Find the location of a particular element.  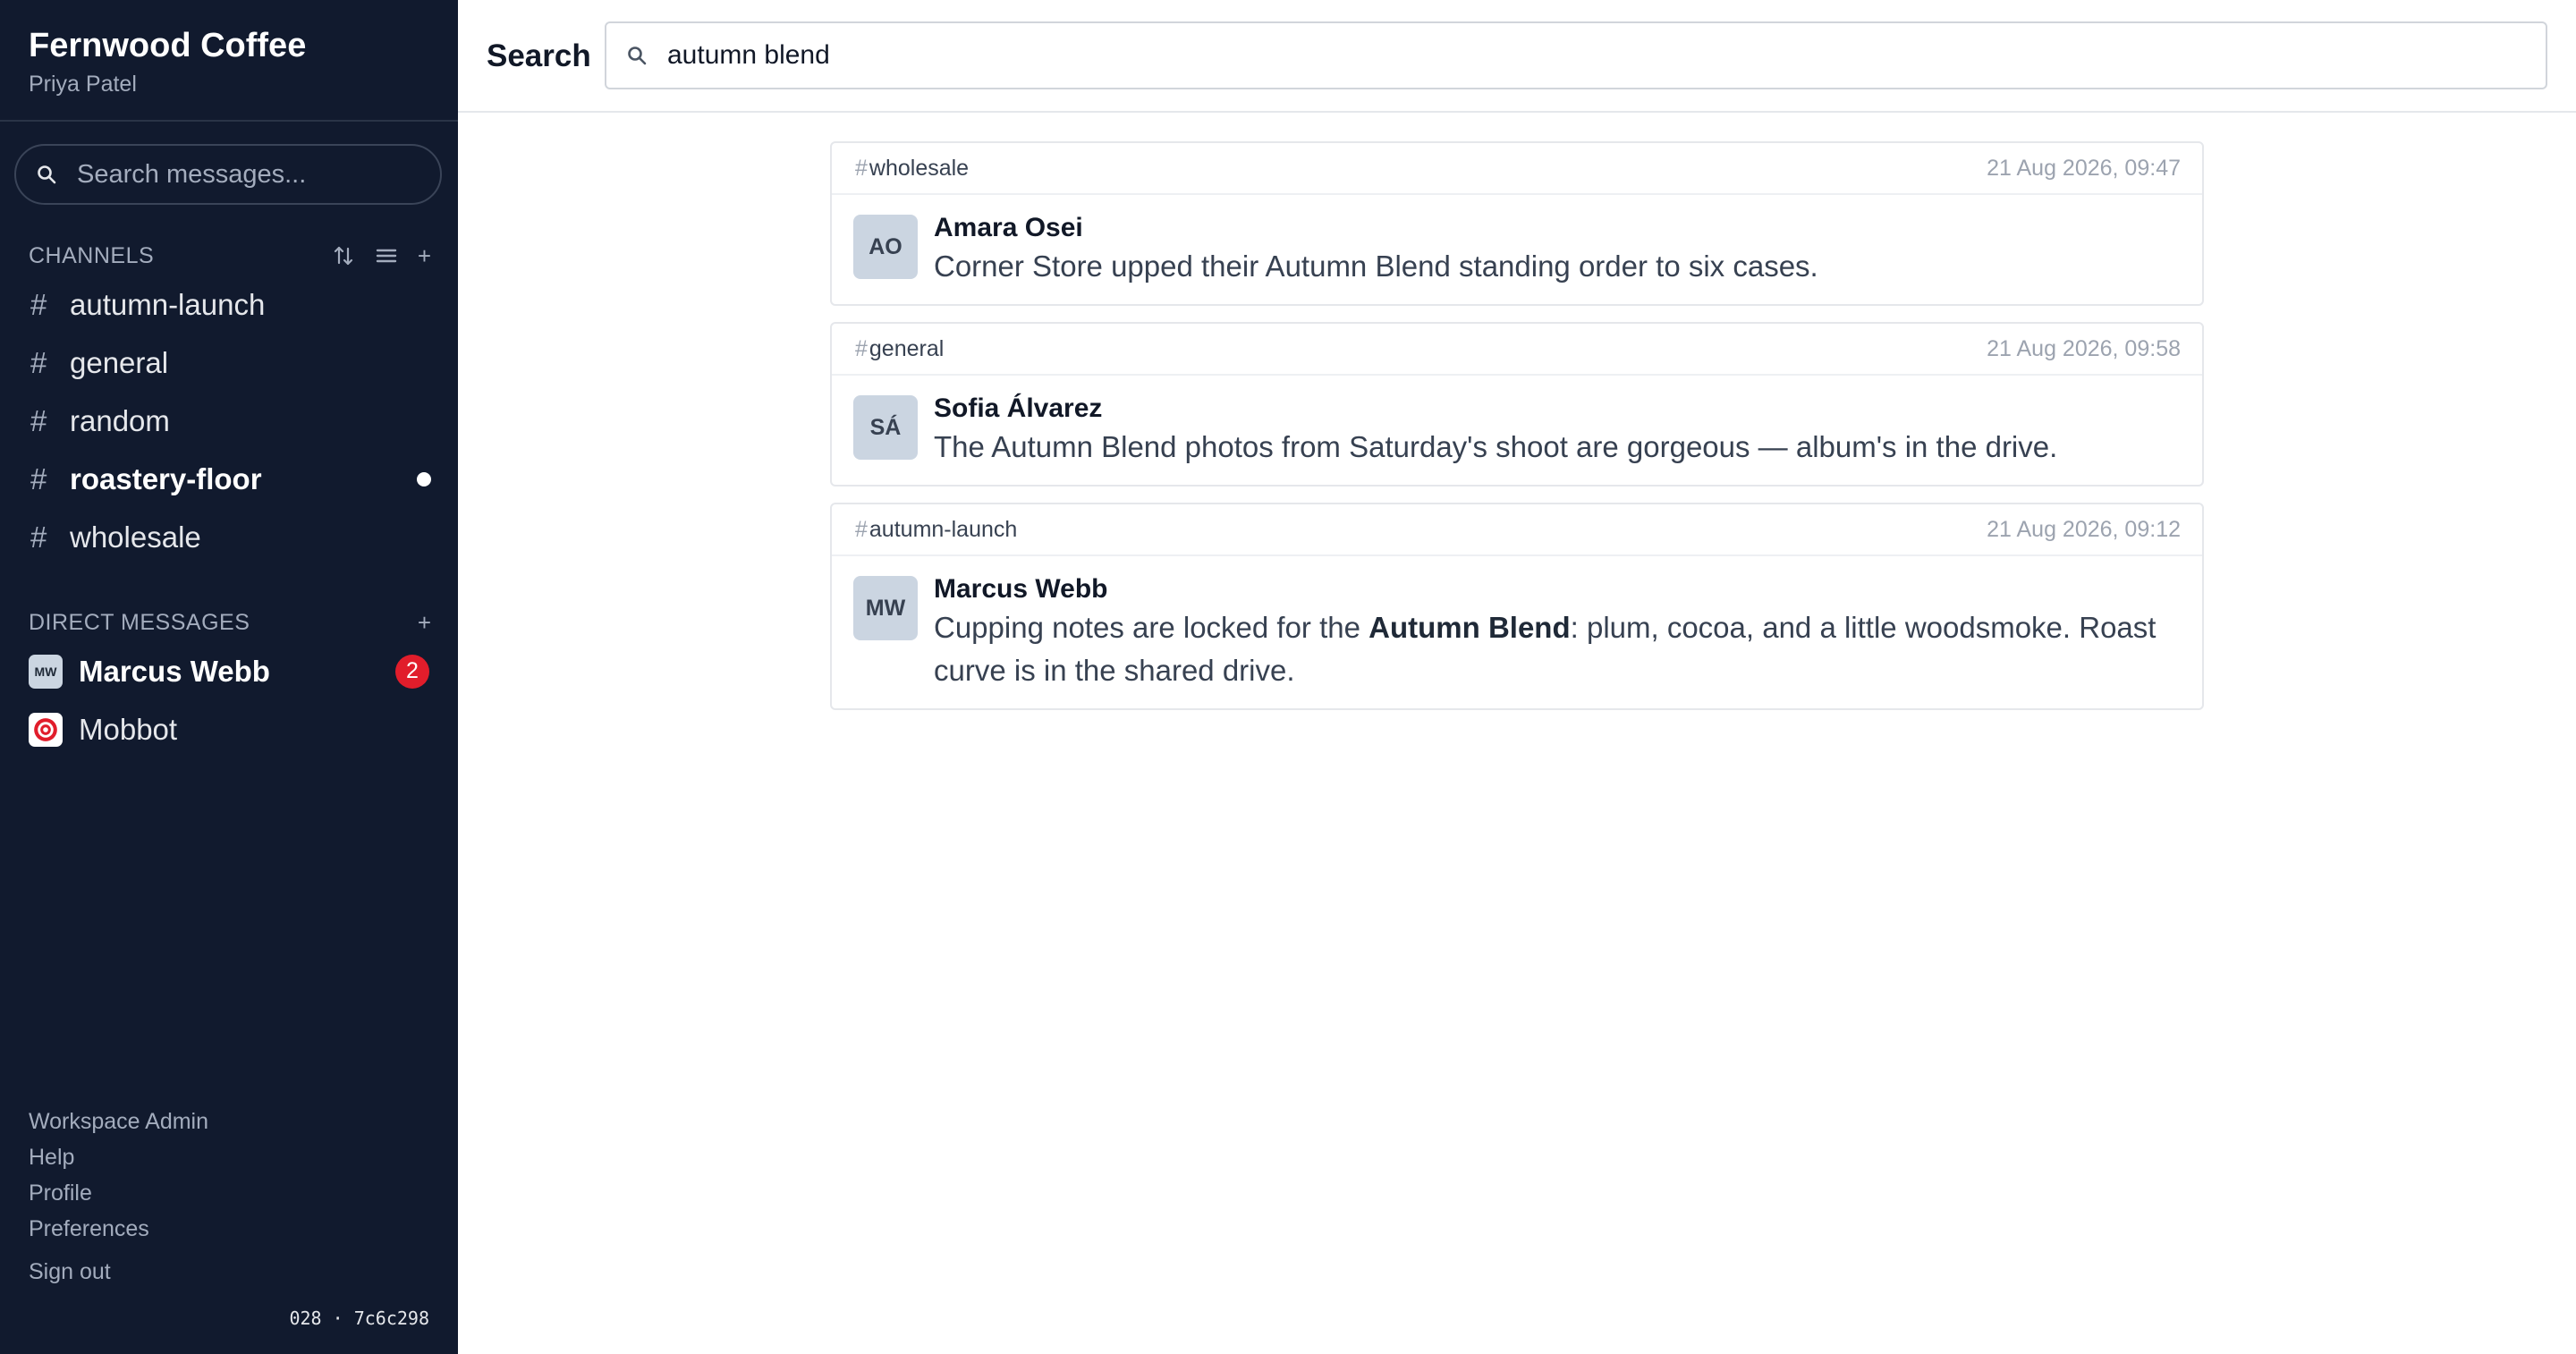

channel-name: roastery-floor is located at coordinates (166, 478).